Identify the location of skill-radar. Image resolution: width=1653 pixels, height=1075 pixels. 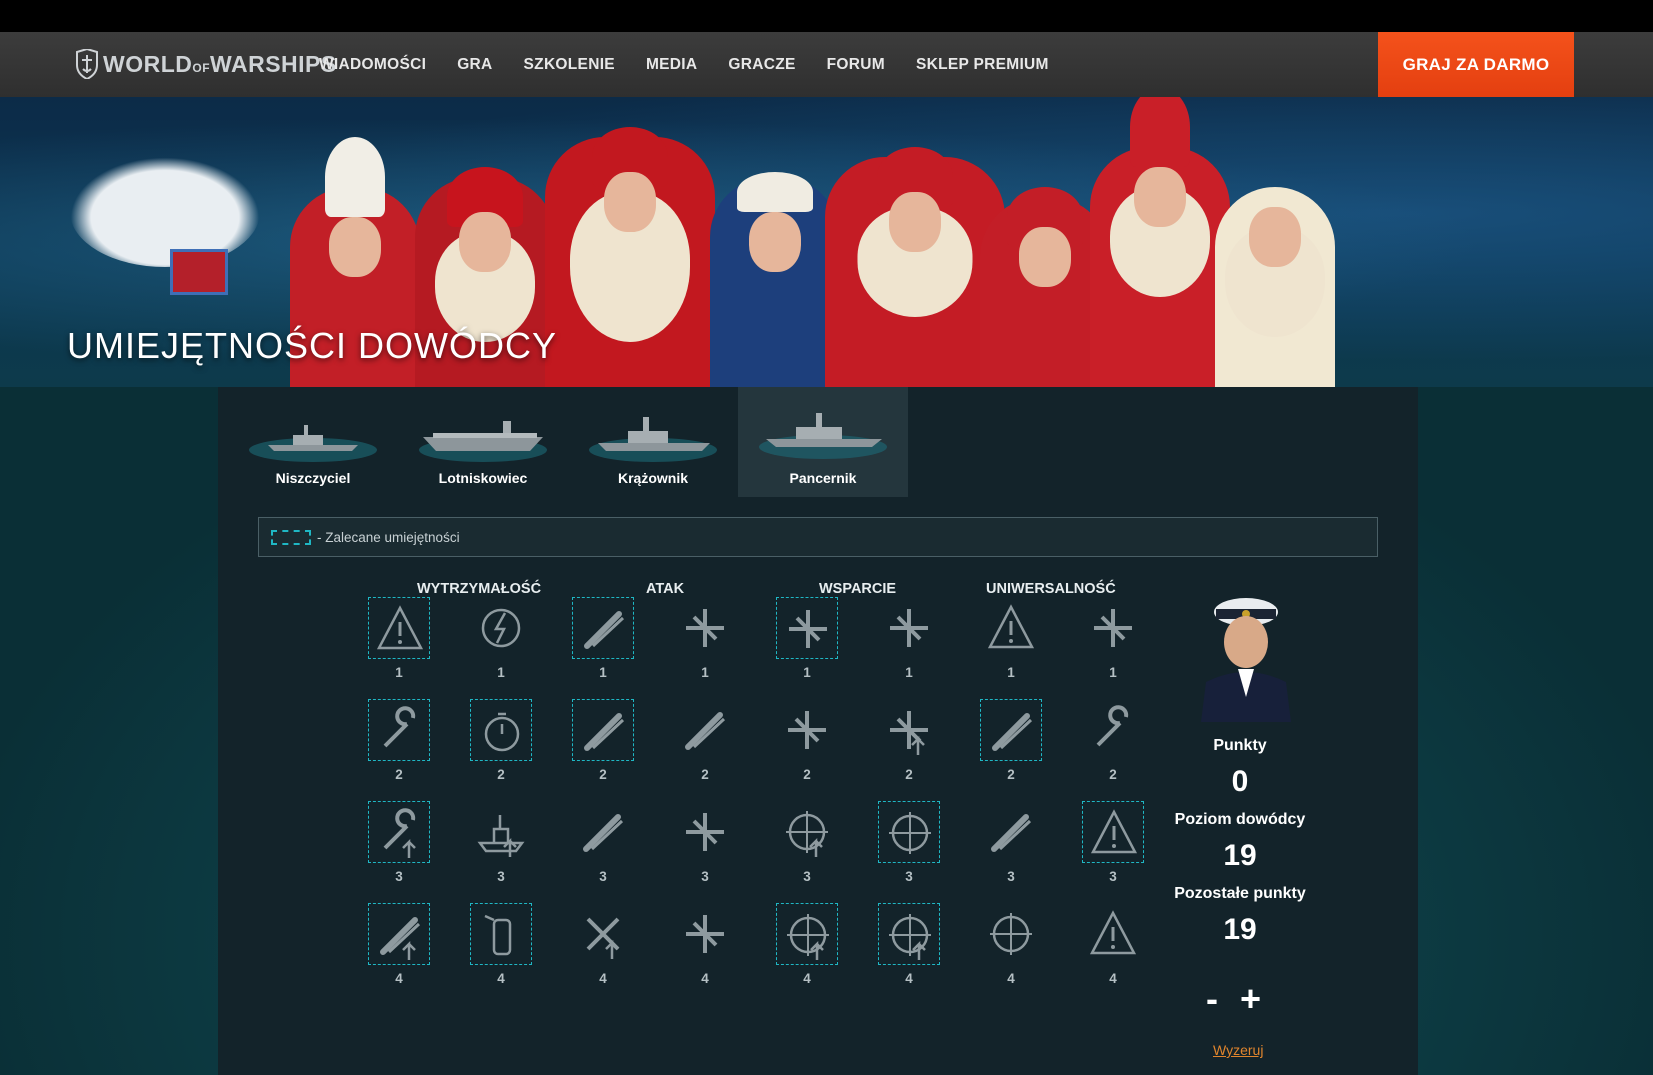
(1011, 934).